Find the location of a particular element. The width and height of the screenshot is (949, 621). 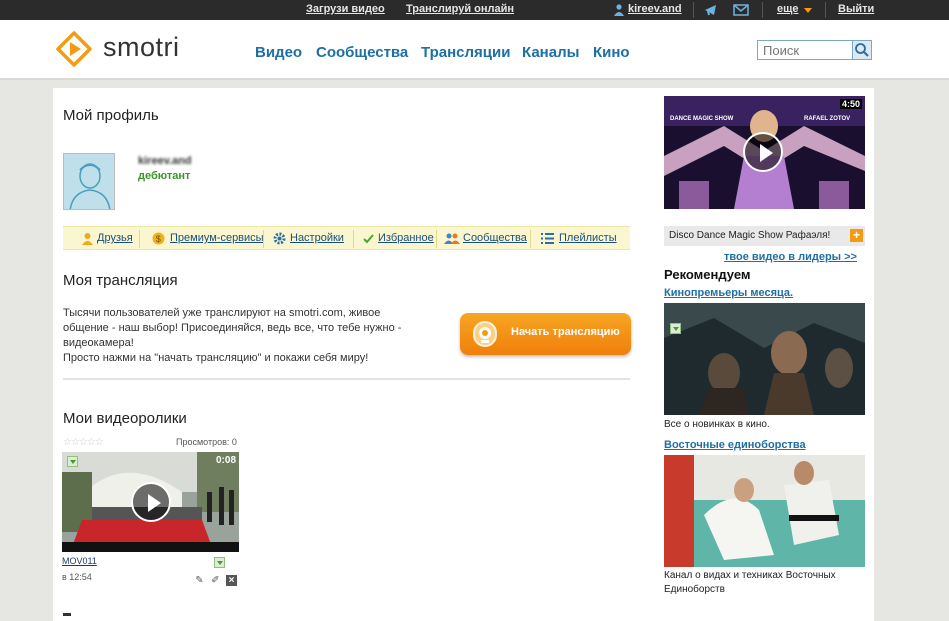

upload-video-link: Загрузи видео is located at coordinates (345, 9).